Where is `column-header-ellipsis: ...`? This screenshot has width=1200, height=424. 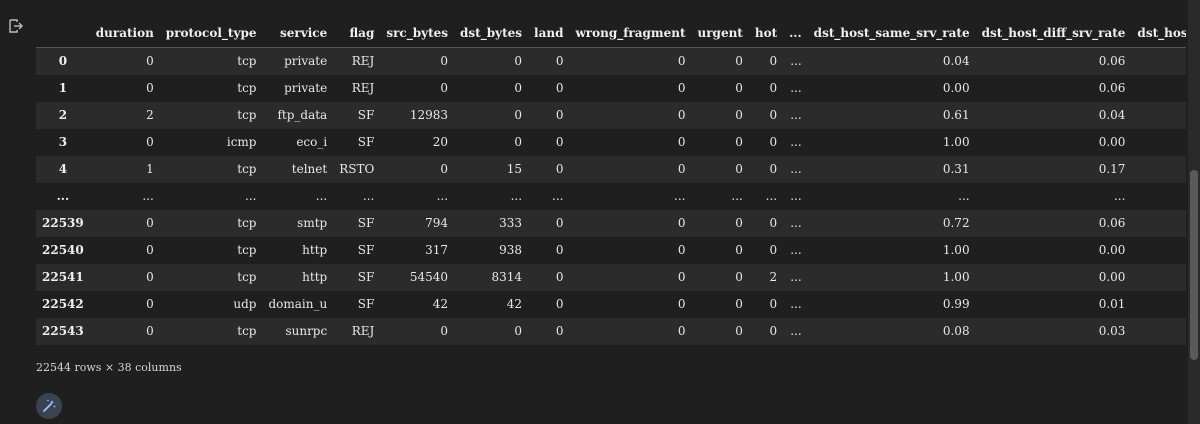
column-header-ellipsis: ... is located at coordinates (795, 34).